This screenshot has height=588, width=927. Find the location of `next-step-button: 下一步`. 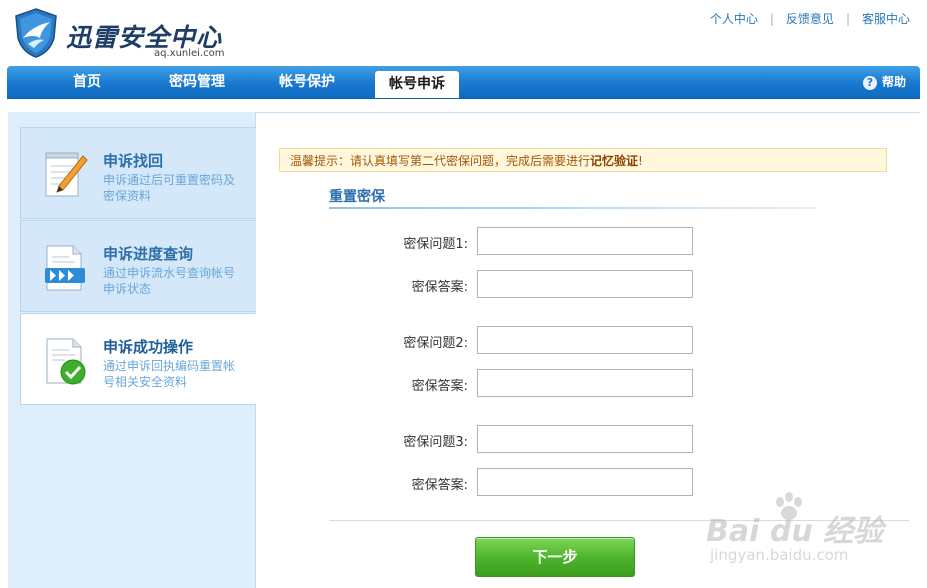

next-step-button: 下一步 is located at coordinates (555, 557).